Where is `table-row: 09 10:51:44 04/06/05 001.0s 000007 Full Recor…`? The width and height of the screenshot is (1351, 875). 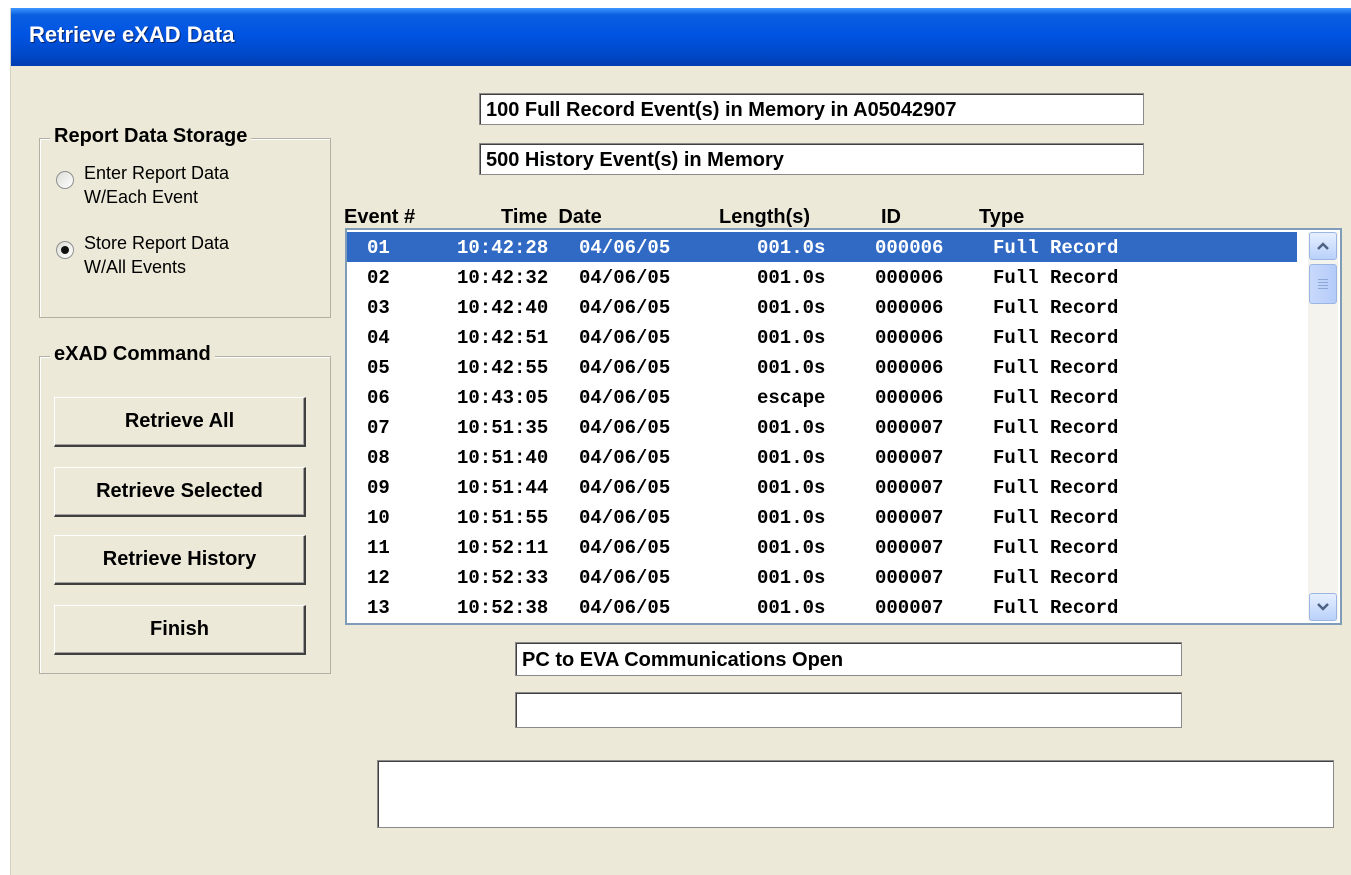
table-row: 09 10:51:44 04/06/05 001.0s 000007 Full Recor… is located at coordinates (822, 487).